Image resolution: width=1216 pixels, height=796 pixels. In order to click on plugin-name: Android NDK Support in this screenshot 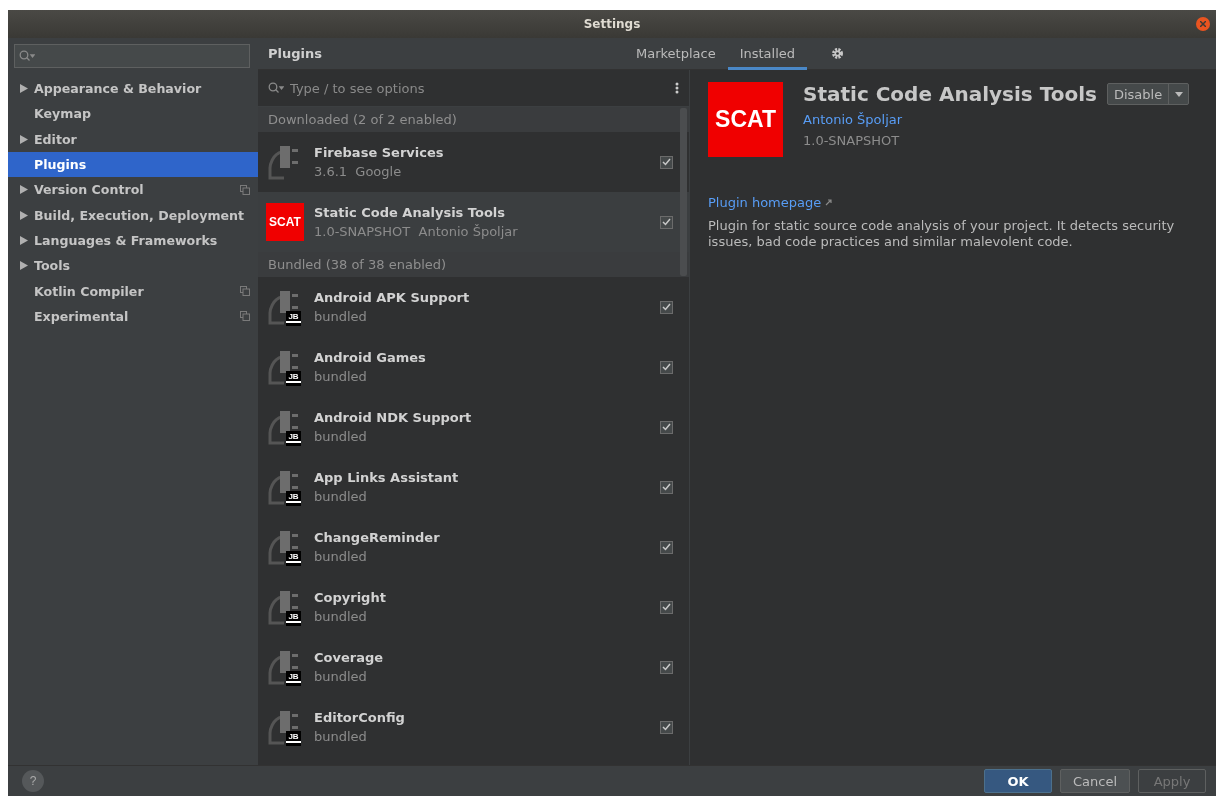, I will do `click(393, 417)`.